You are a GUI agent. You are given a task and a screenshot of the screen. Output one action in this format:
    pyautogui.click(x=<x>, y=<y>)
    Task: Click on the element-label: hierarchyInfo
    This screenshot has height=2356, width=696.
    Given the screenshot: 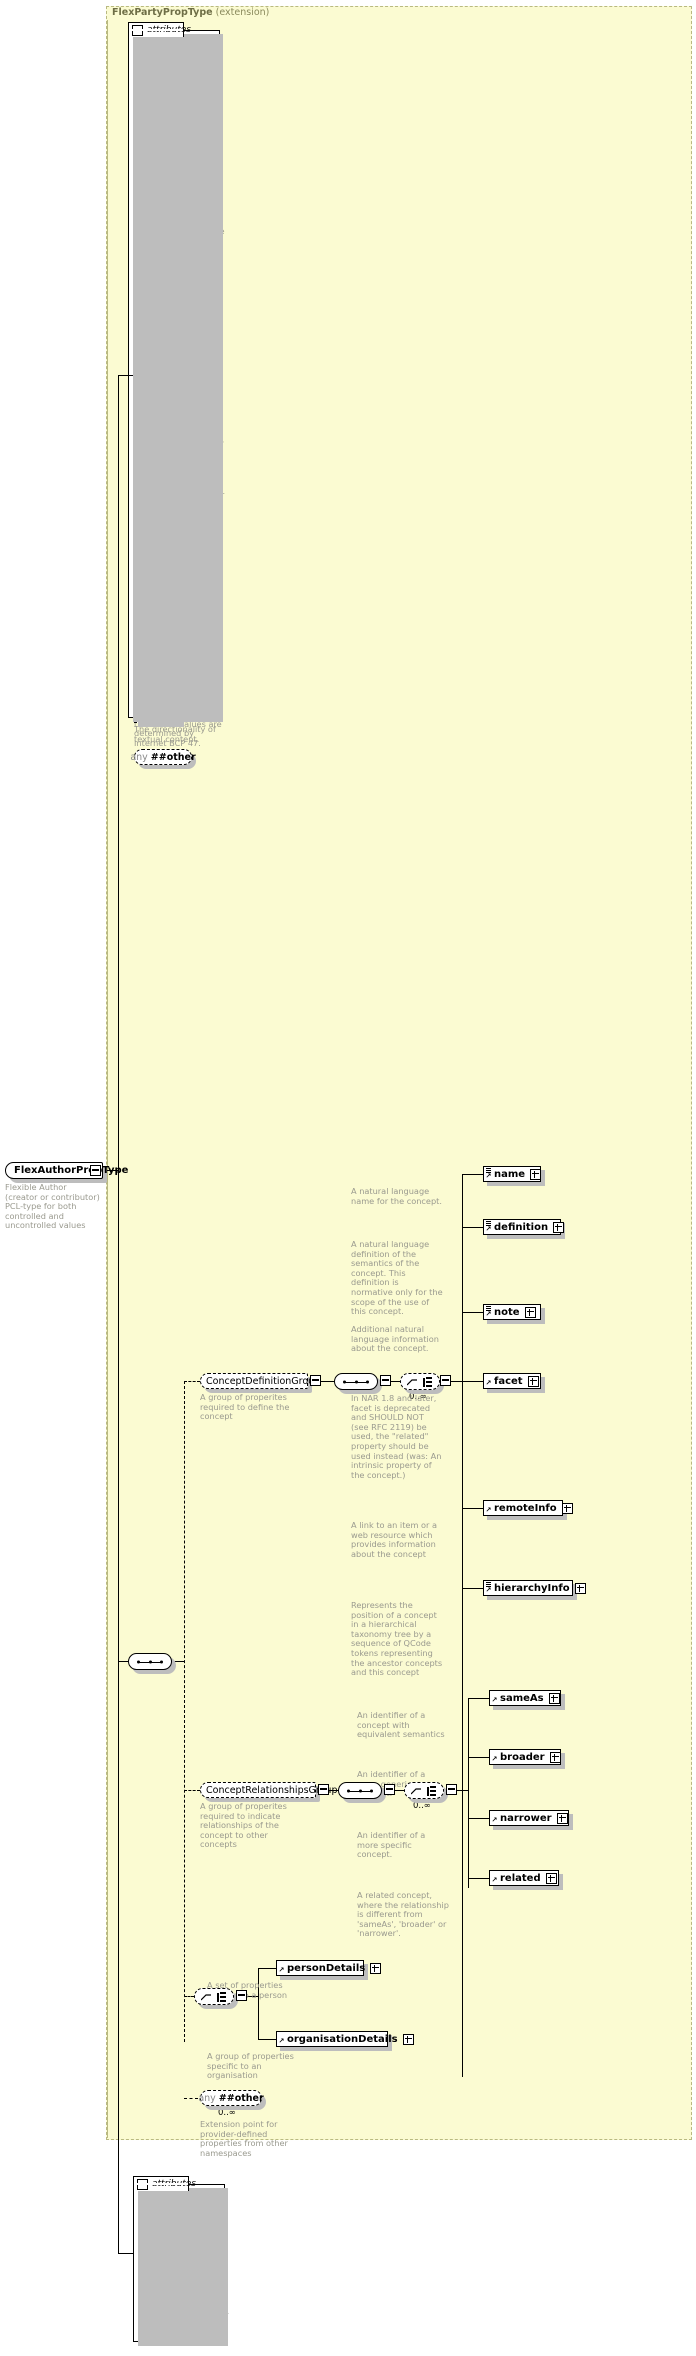 What is the action you would take?
    pyautogui.click(x=532, y=1588)
    